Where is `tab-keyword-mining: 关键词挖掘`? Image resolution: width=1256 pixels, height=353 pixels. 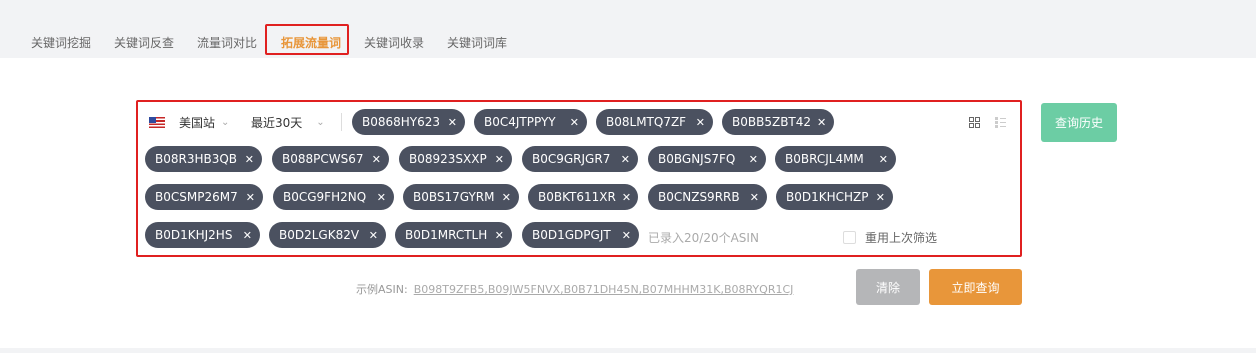 tab-keyword-mining: 关键词挖掘 is located at coordinates (61, 43).